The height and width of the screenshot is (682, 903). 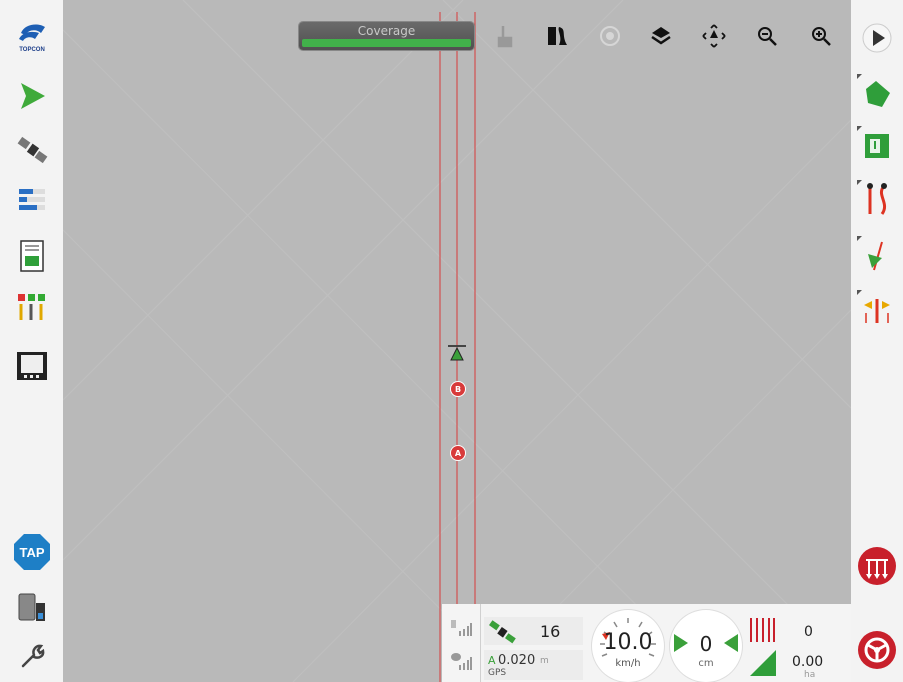 I want to click on marker-button, so click(x=877, y=256).